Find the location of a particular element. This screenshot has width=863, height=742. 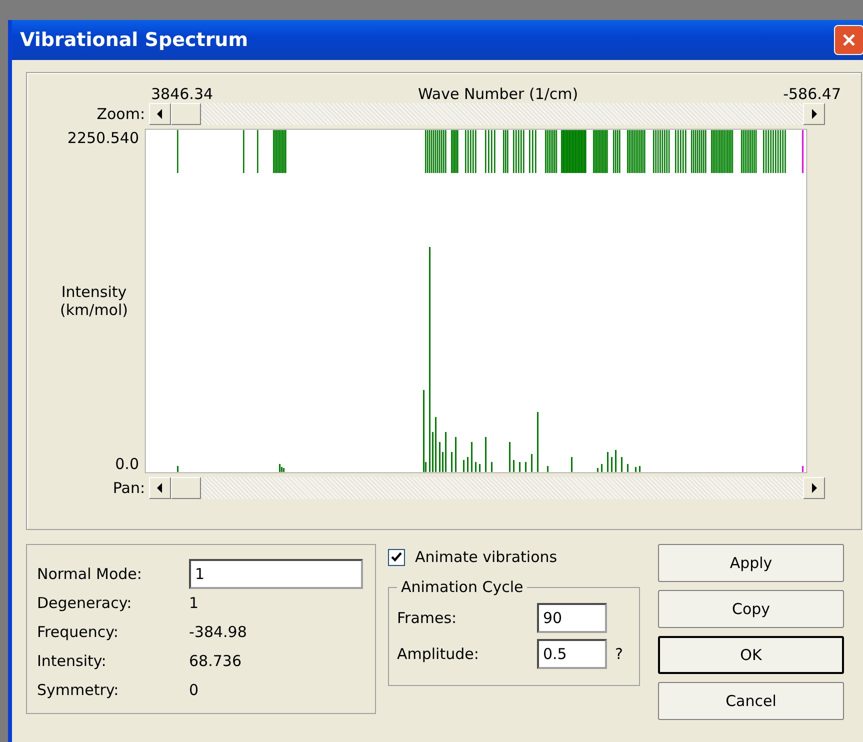

close-button is located at coordinates (848, 40).